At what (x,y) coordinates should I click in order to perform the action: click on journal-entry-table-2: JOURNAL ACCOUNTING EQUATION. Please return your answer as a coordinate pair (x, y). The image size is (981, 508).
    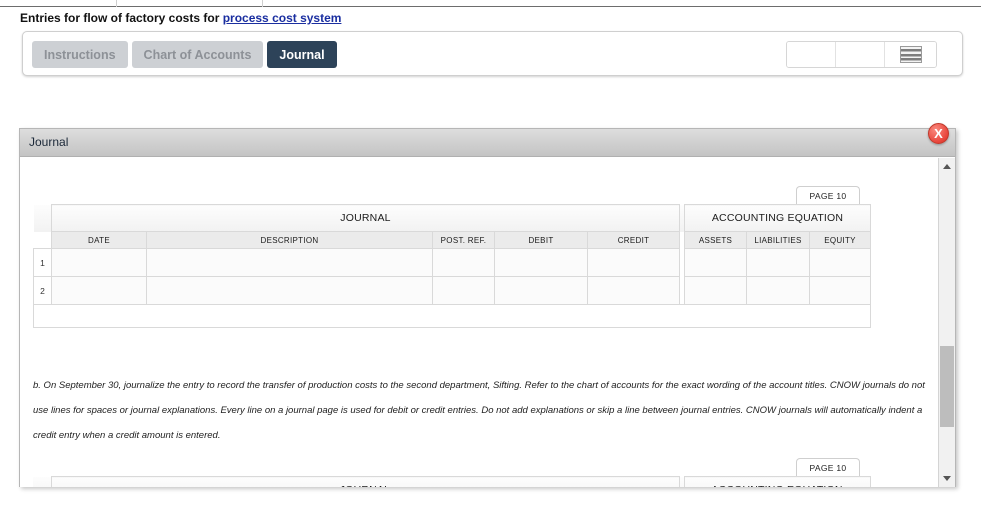
    Looking at the image, I should click on (452, 481).